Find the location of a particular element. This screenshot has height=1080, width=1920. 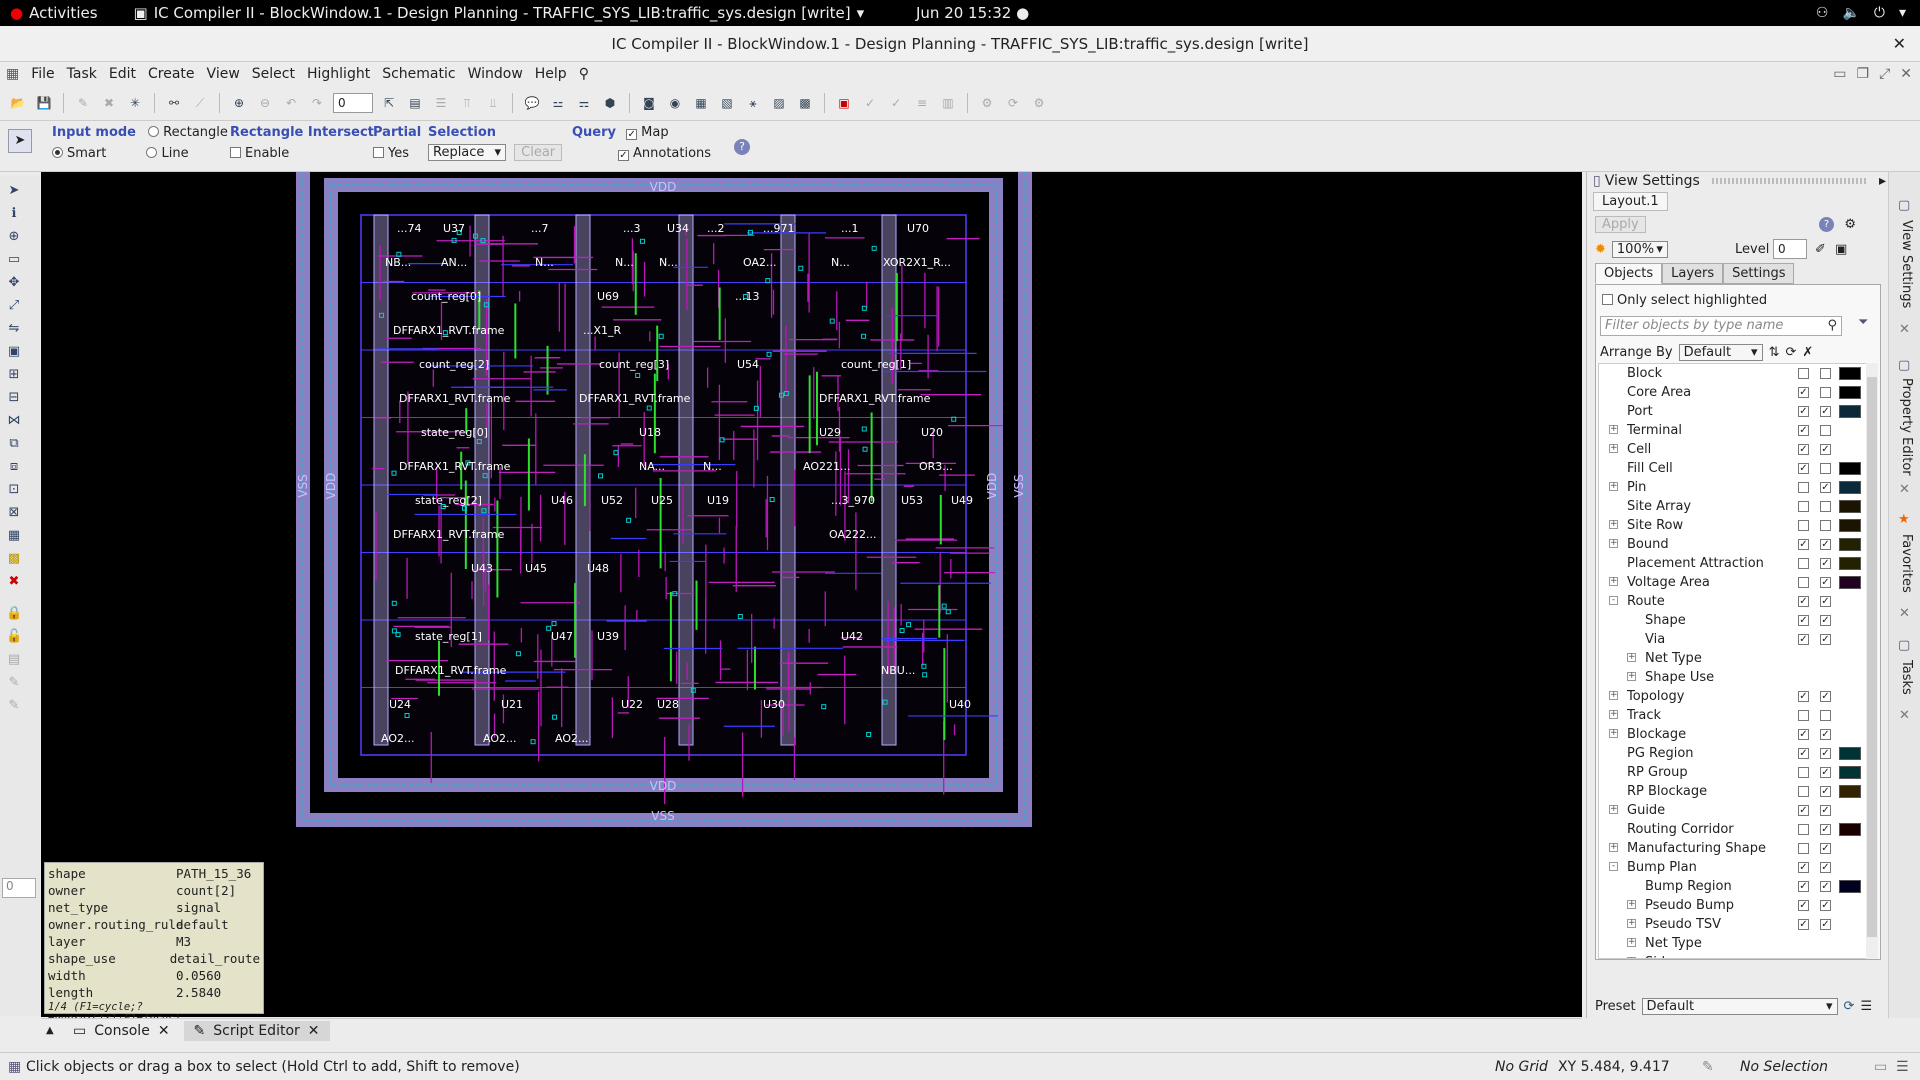

save-icon: 💾 is located at coordinates (44, 103).